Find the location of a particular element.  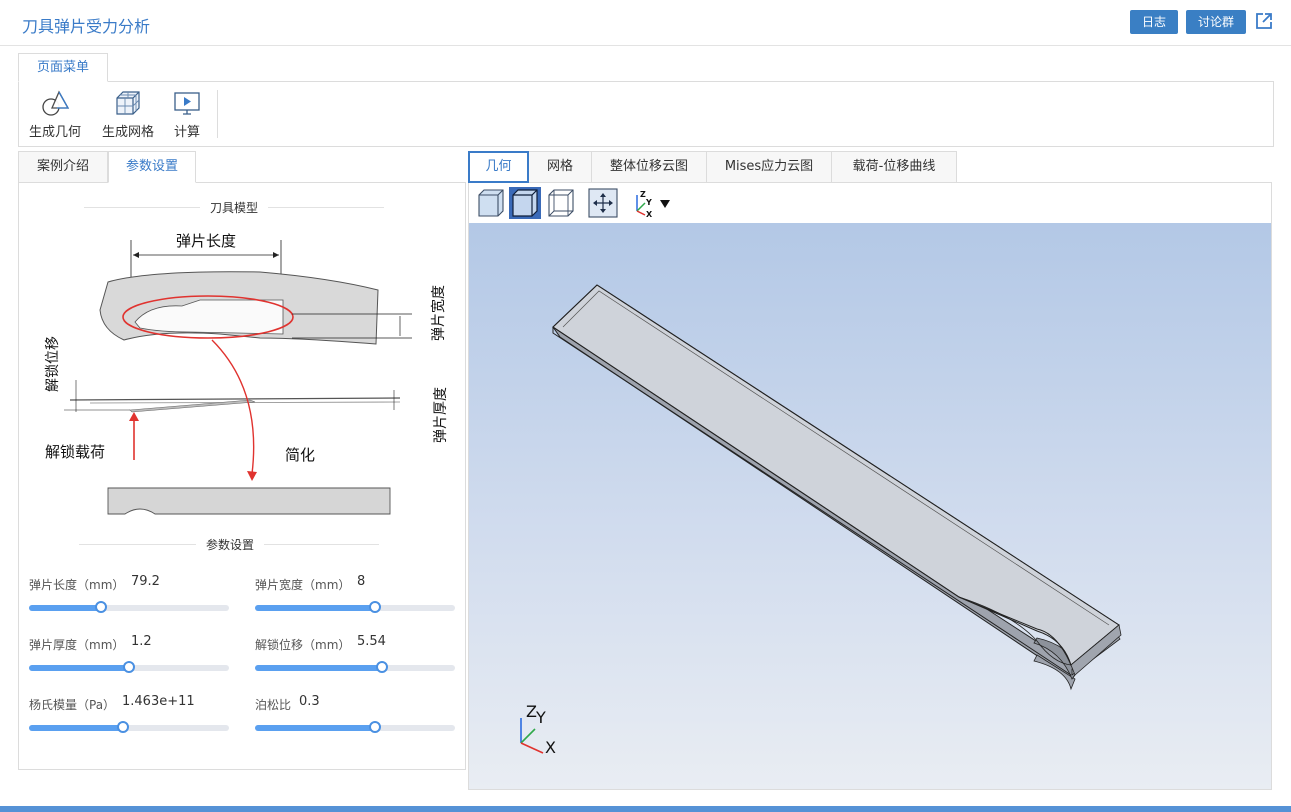

param-label: 弹片厚度（mm） is located at coordinates (77, 645).